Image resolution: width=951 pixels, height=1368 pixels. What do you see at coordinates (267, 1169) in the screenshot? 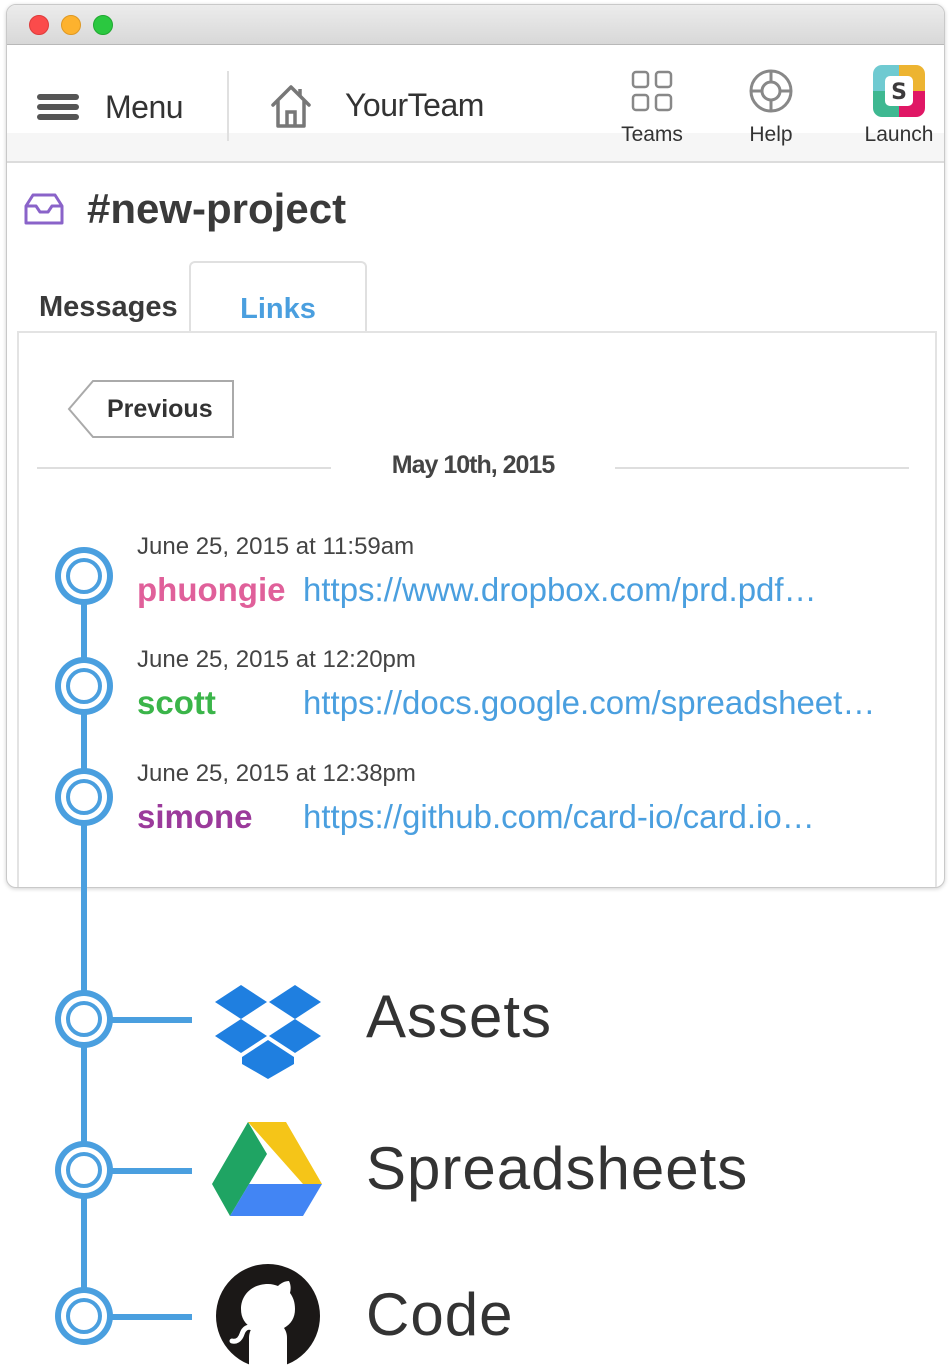
I see `google-drive-icon` at bounding box center [267, 1169].